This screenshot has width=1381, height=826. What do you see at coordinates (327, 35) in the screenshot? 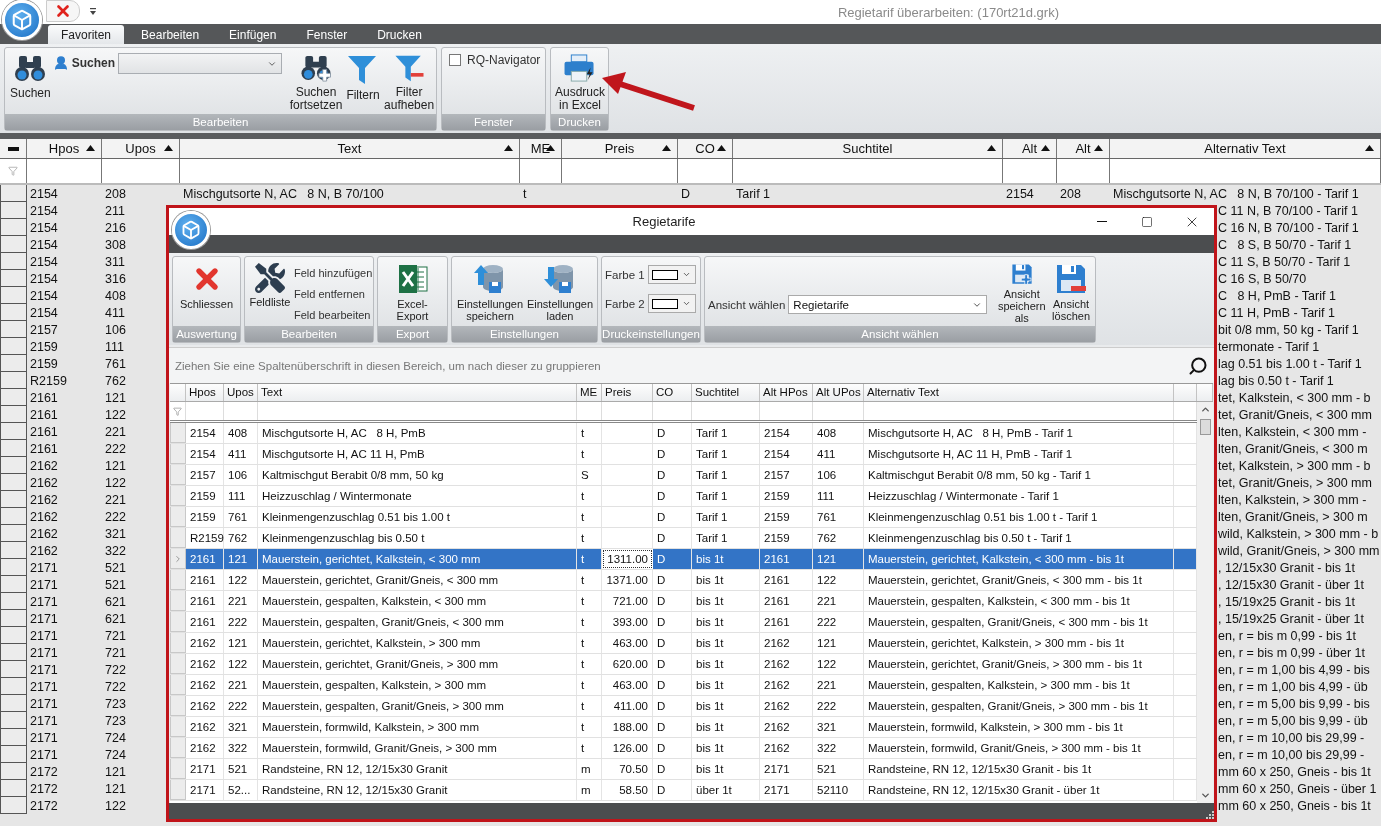
I see `ribbon-tab: Fenster` at bounding box center [327, 35].